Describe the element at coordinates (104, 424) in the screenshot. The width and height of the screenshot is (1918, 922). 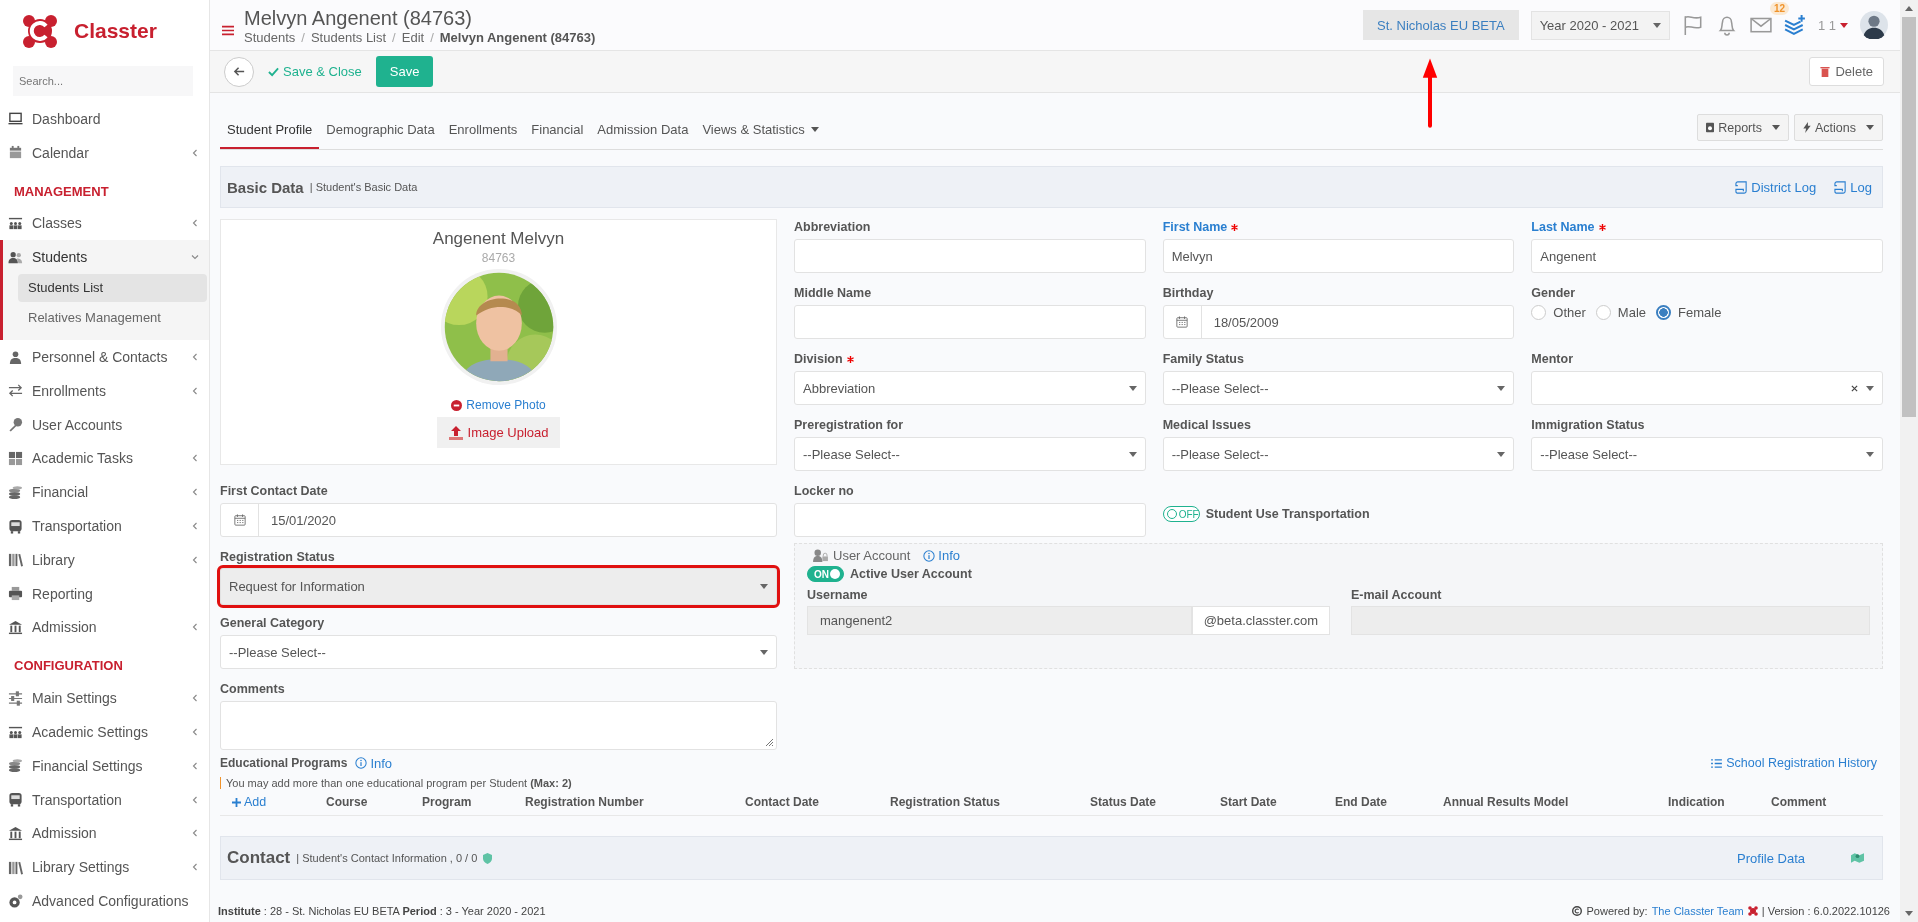
I see `sidebar-item: User Accounts` at that location.